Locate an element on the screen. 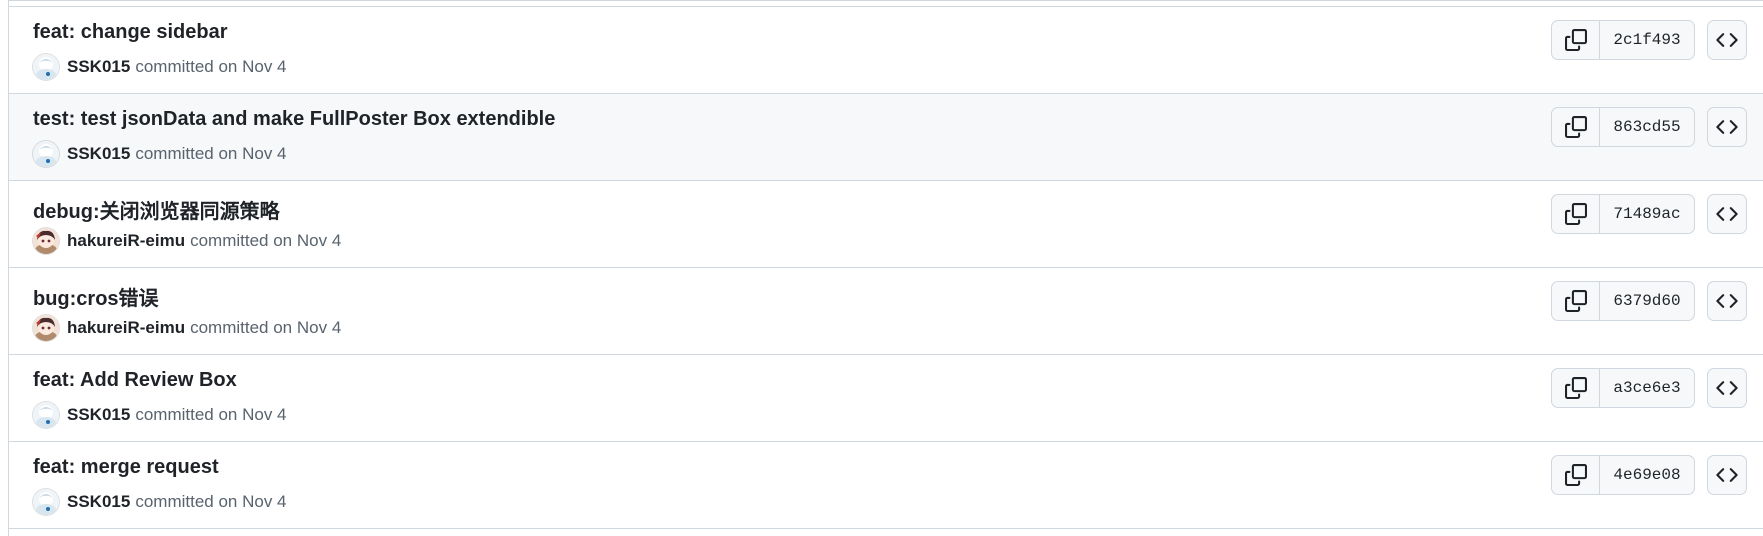 This screenshot has height=536, width=1763. commit-sha-button: 4e69e08 is located at coordinates (1647, 475).